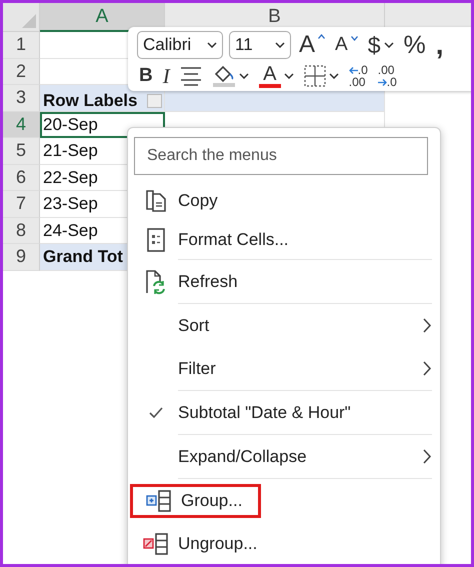  I want to click on font-size-select: 11, so click(260, 45).